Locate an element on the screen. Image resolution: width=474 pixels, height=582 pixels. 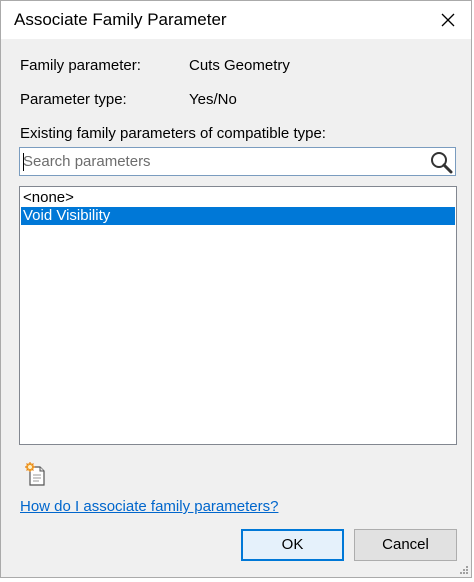
close-button is located at coordinates (448, 20).